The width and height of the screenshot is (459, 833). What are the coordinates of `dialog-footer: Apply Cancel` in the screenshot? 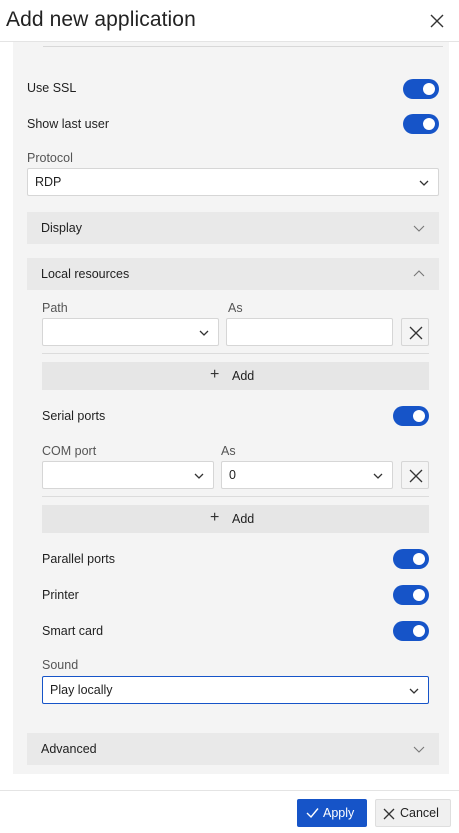 It's located at (229, 811).